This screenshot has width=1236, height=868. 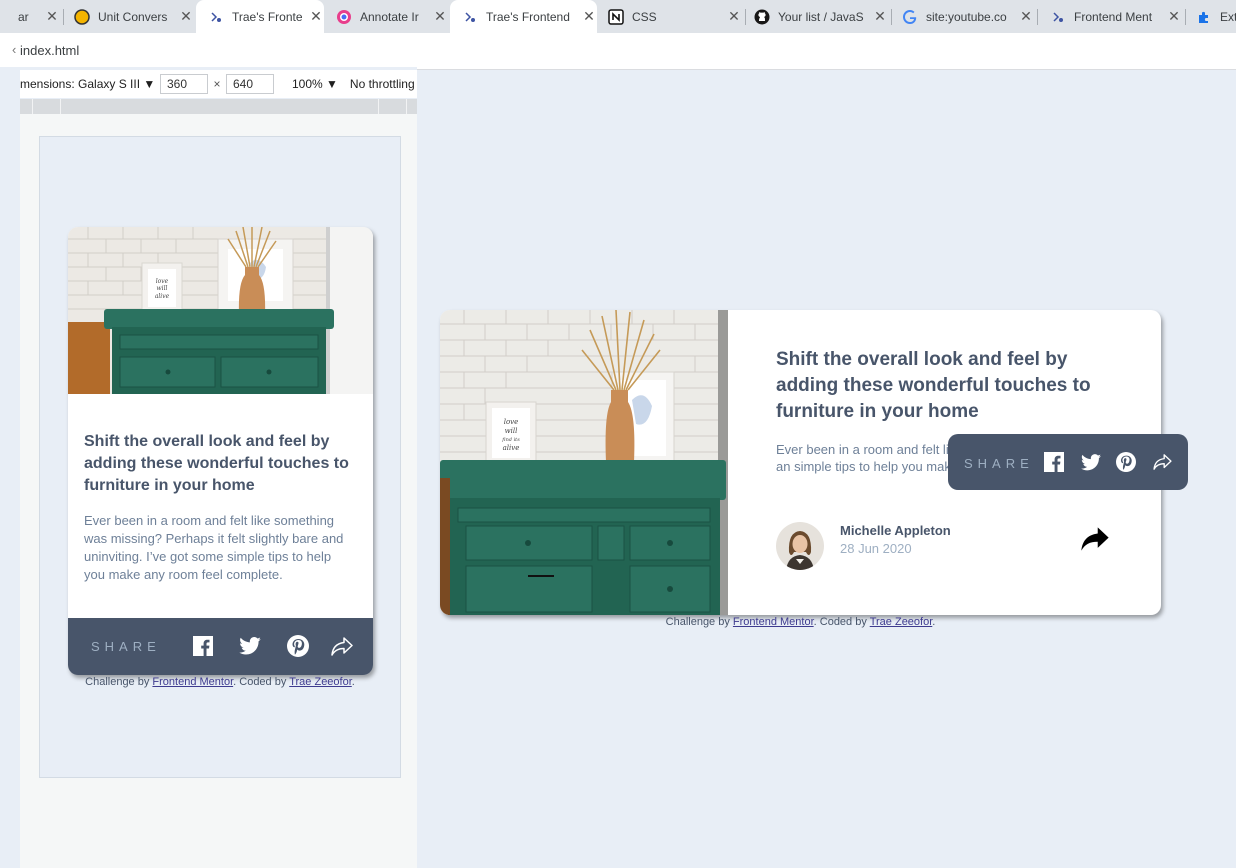 What do you see at coordinates (220, 646) in the screenshot?
I see `share-bar: SHARE` at bounding box center [220, 646].